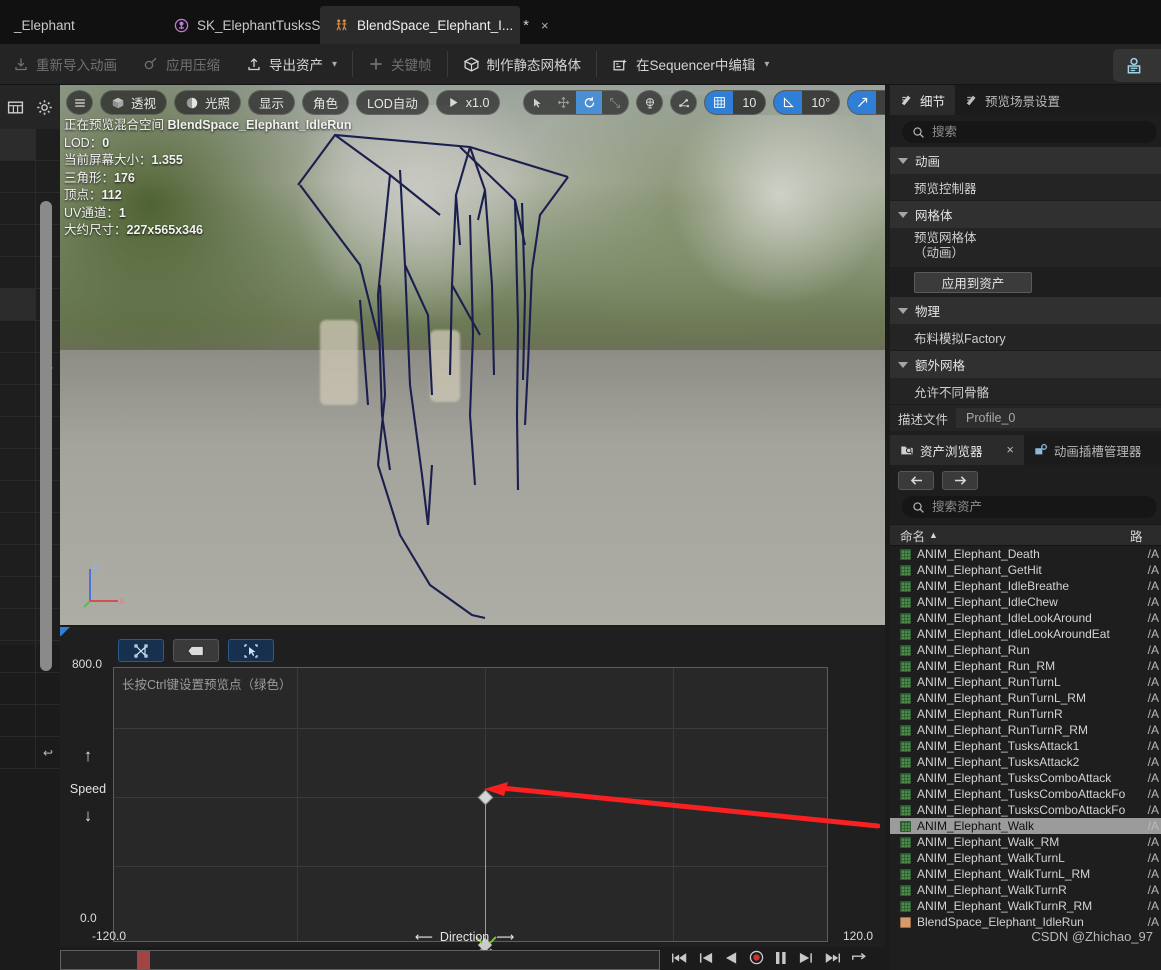 Image resolution: width=1161 pixels, height=970 pixels. I want to click on tab-elephant: _Elephant, so click(75, 25).